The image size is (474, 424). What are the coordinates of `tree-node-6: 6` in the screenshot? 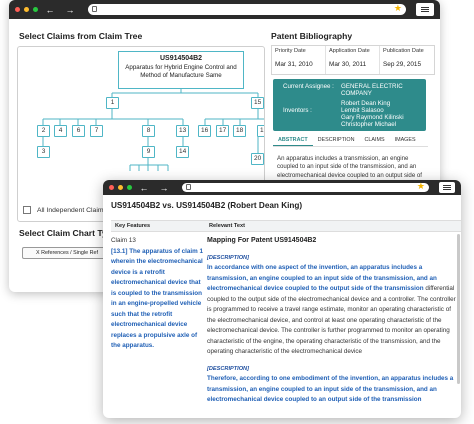 It's located at (78, 131).